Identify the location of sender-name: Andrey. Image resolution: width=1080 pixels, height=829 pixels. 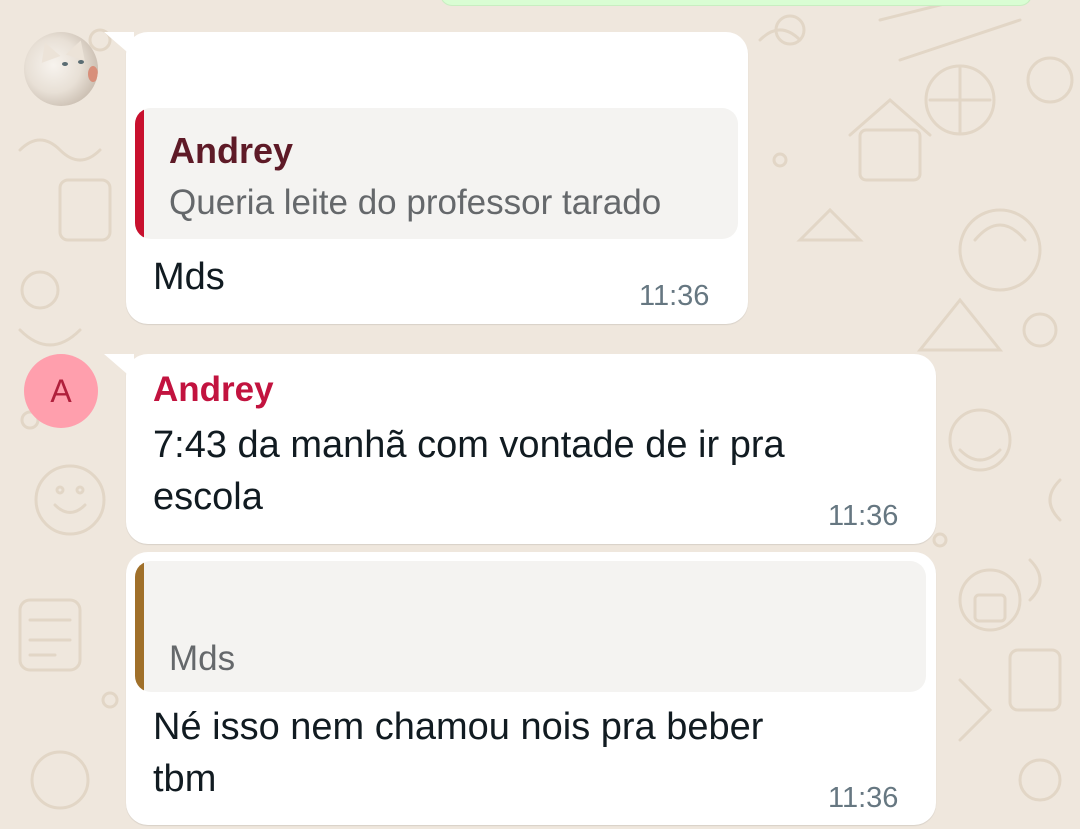
(213, 390).